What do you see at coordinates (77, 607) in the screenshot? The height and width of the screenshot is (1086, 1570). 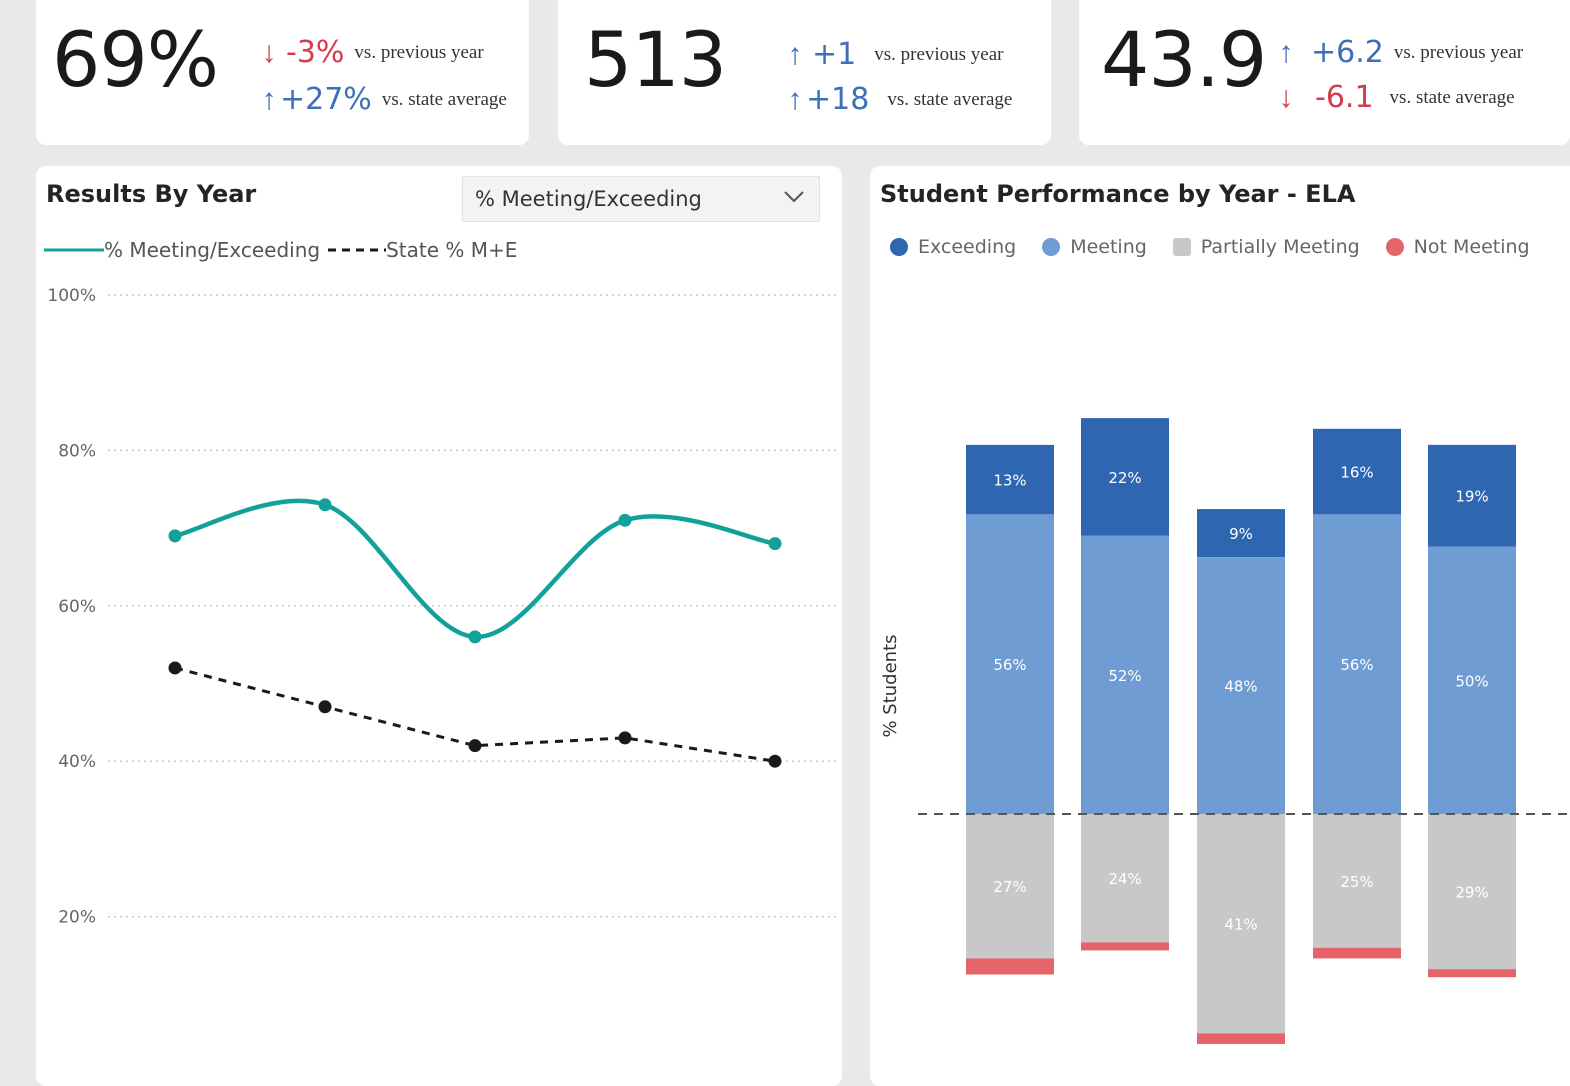 I see `y-tick-label: 60%` at bounding box center [77, 607].